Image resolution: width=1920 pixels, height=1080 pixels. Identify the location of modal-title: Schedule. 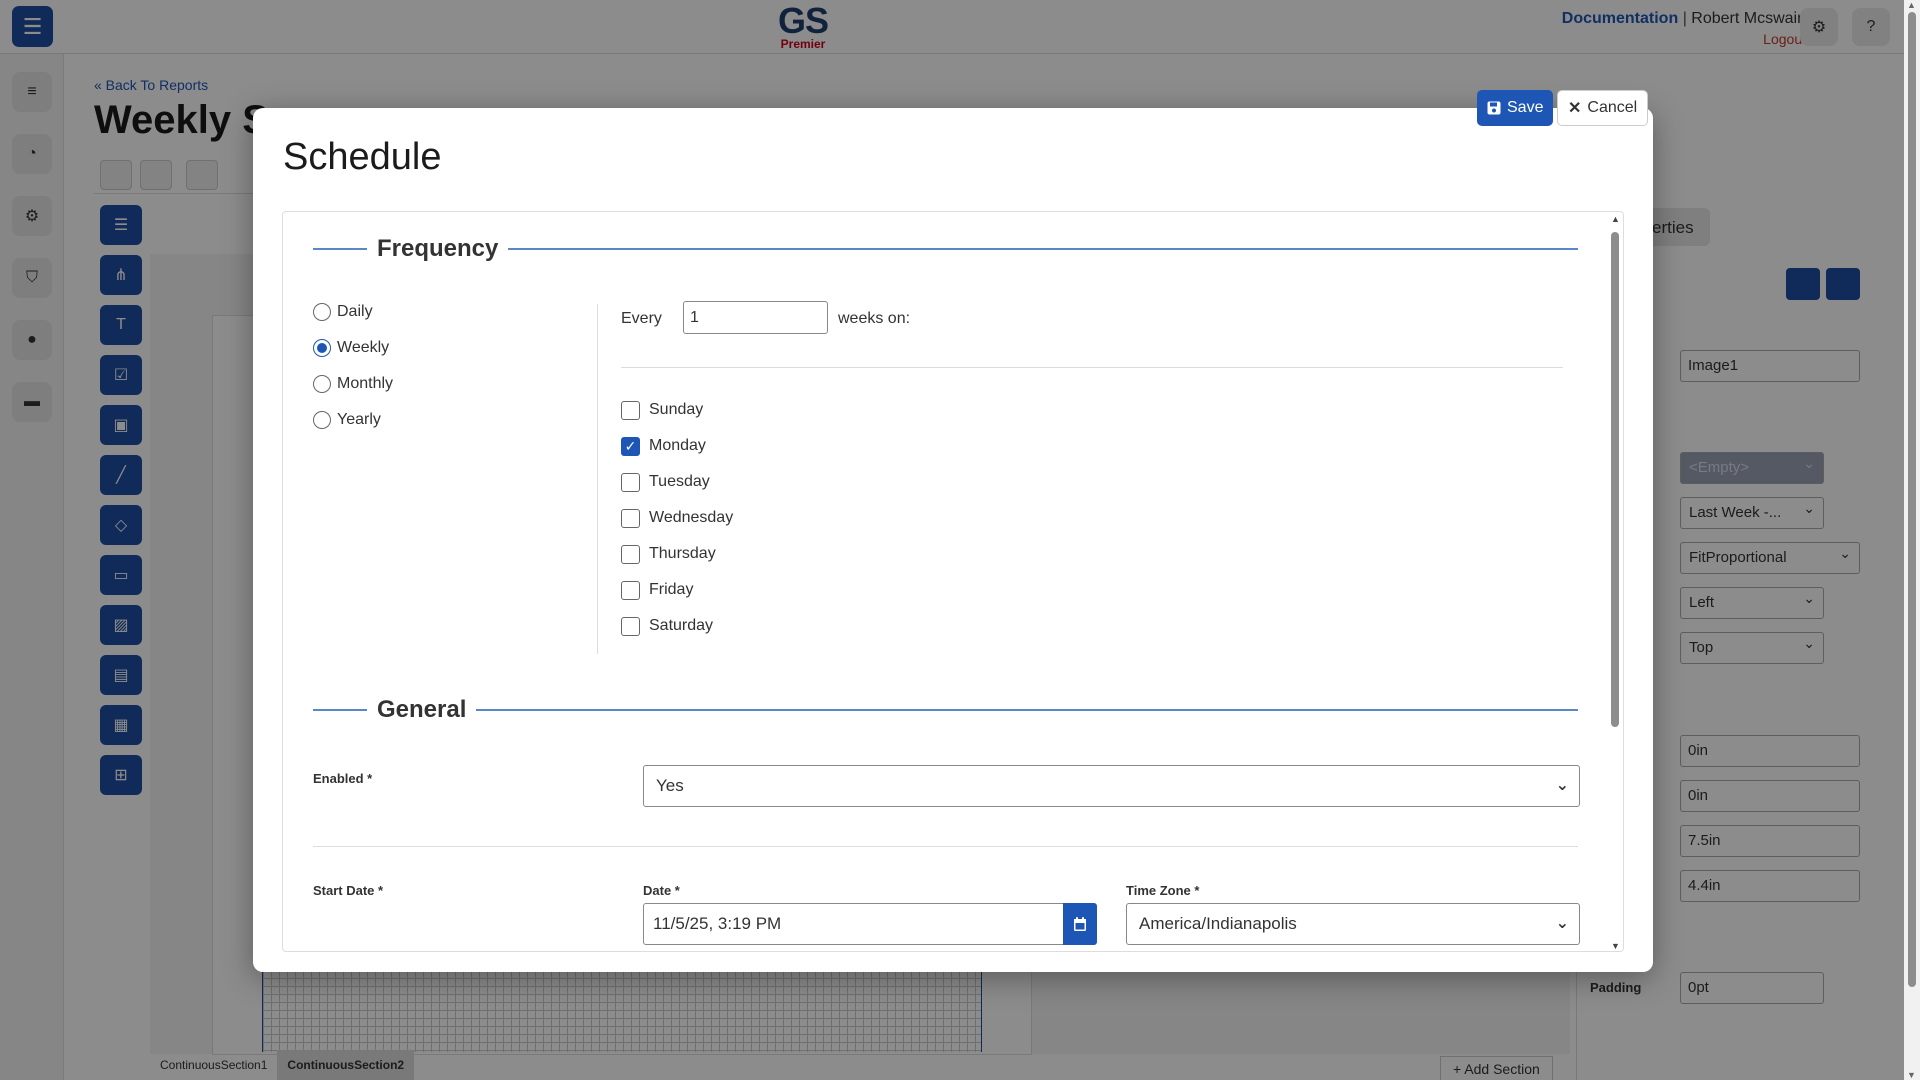
(362, 157).